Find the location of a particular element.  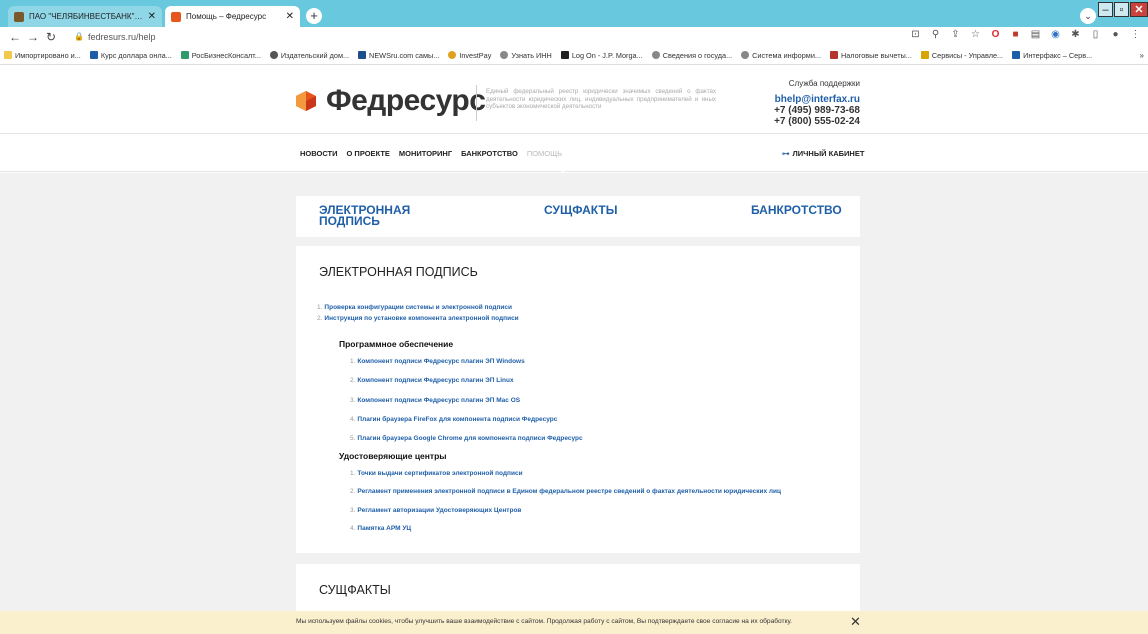

nav-about: О ПРОЕКТЕ is located at coordinates (368, 153).